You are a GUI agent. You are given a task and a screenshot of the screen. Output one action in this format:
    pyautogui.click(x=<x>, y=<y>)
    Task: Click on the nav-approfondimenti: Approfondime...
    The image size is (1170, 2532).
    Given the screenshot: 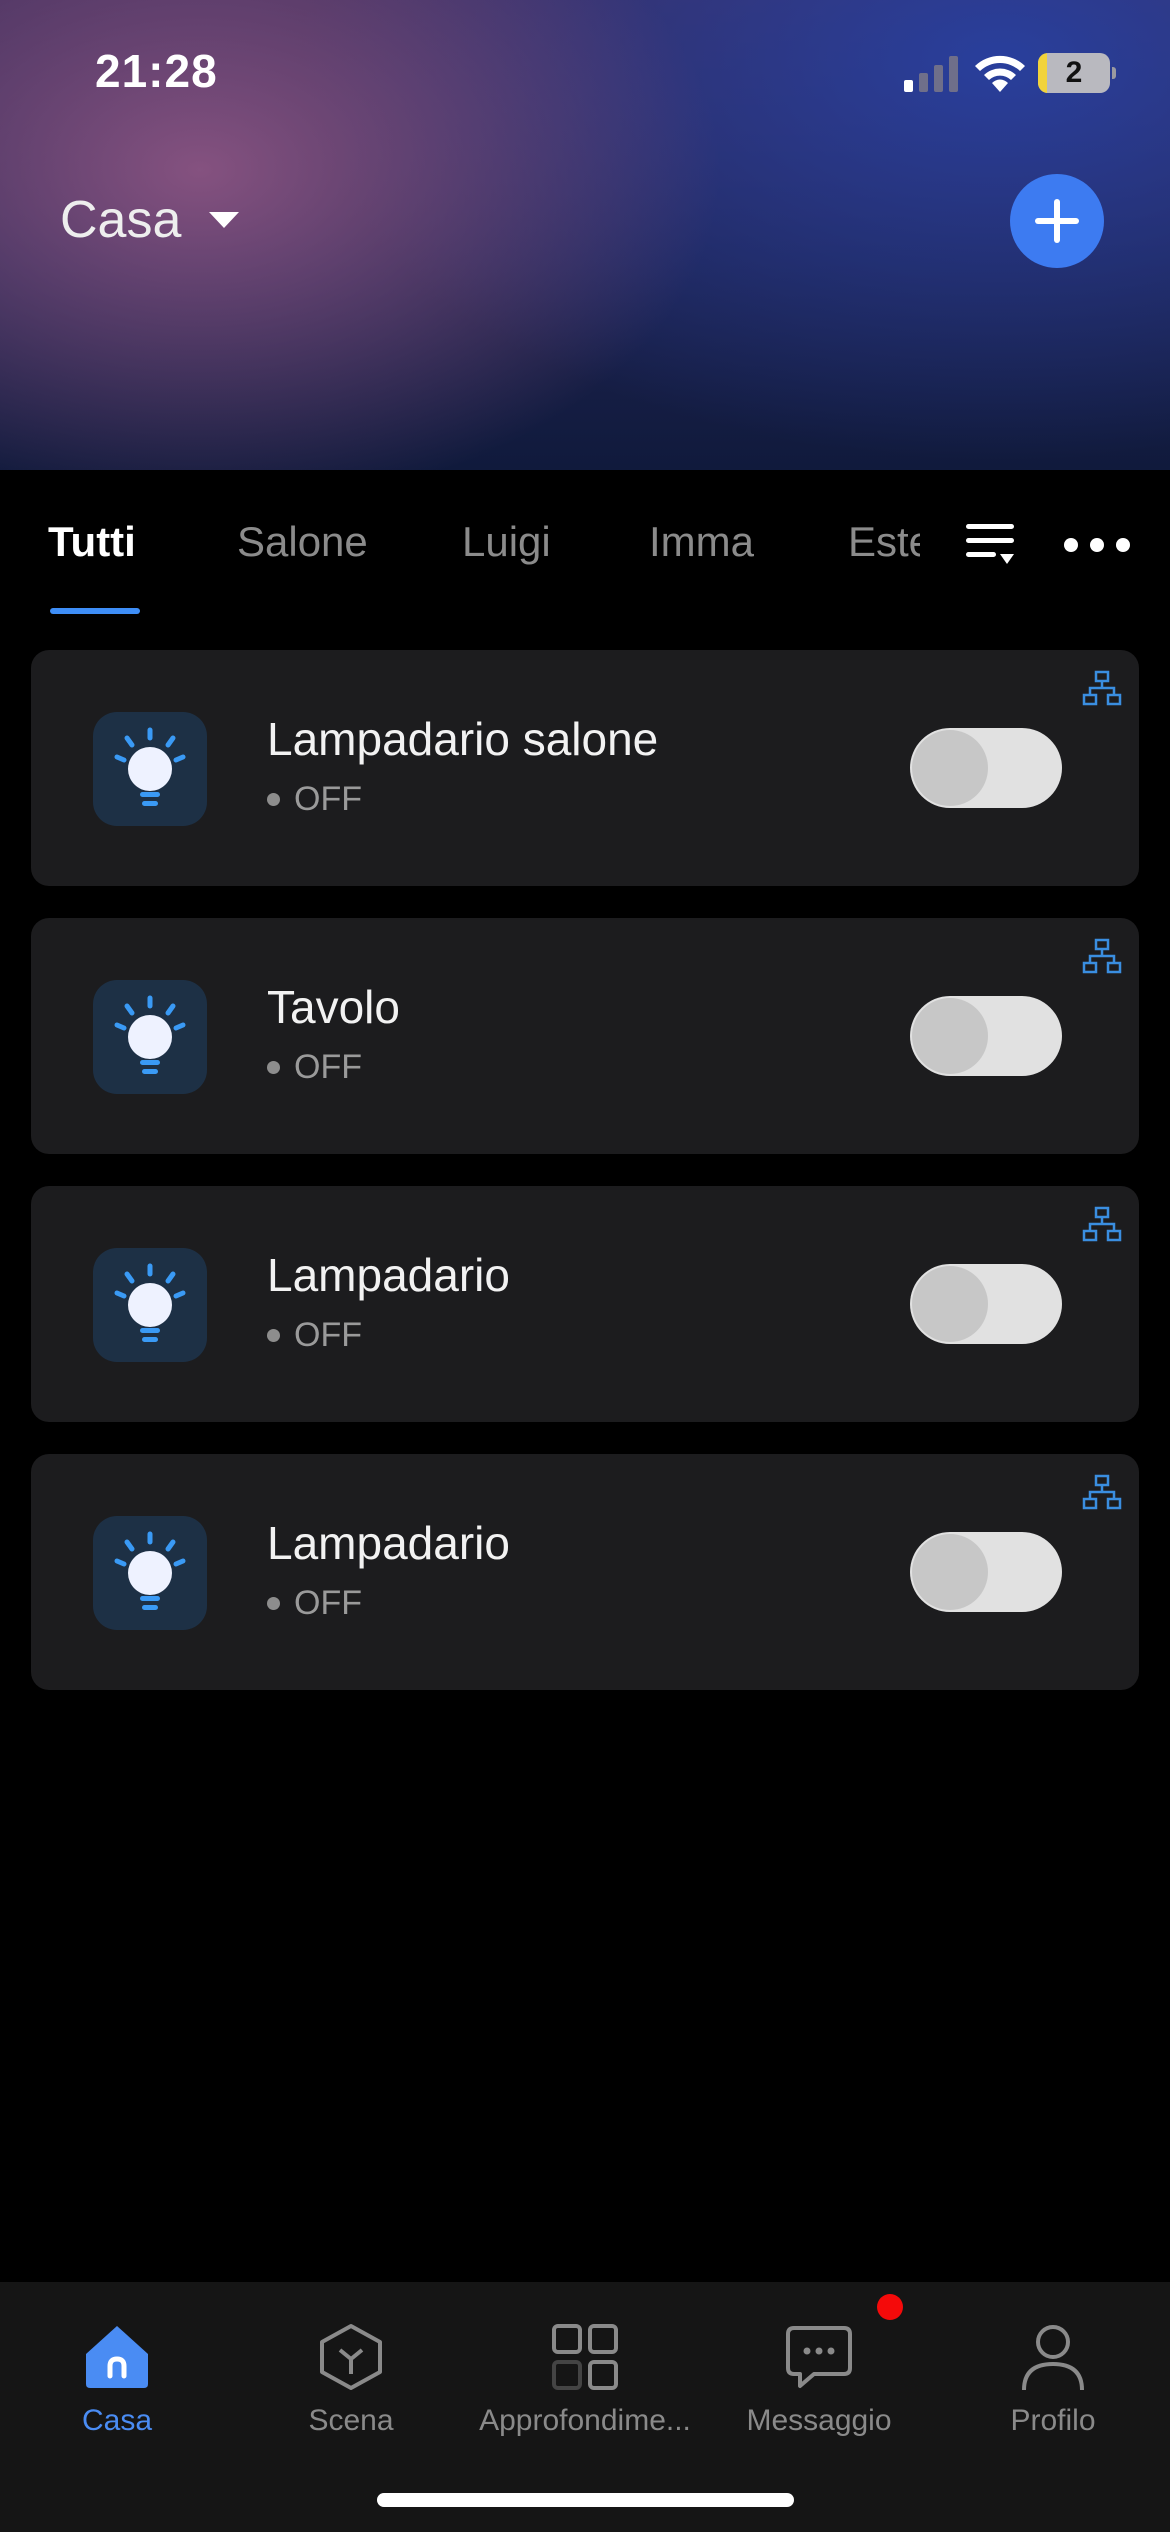 What is the action you would take?
    pyautogui.click(x=585, y=2372)
    